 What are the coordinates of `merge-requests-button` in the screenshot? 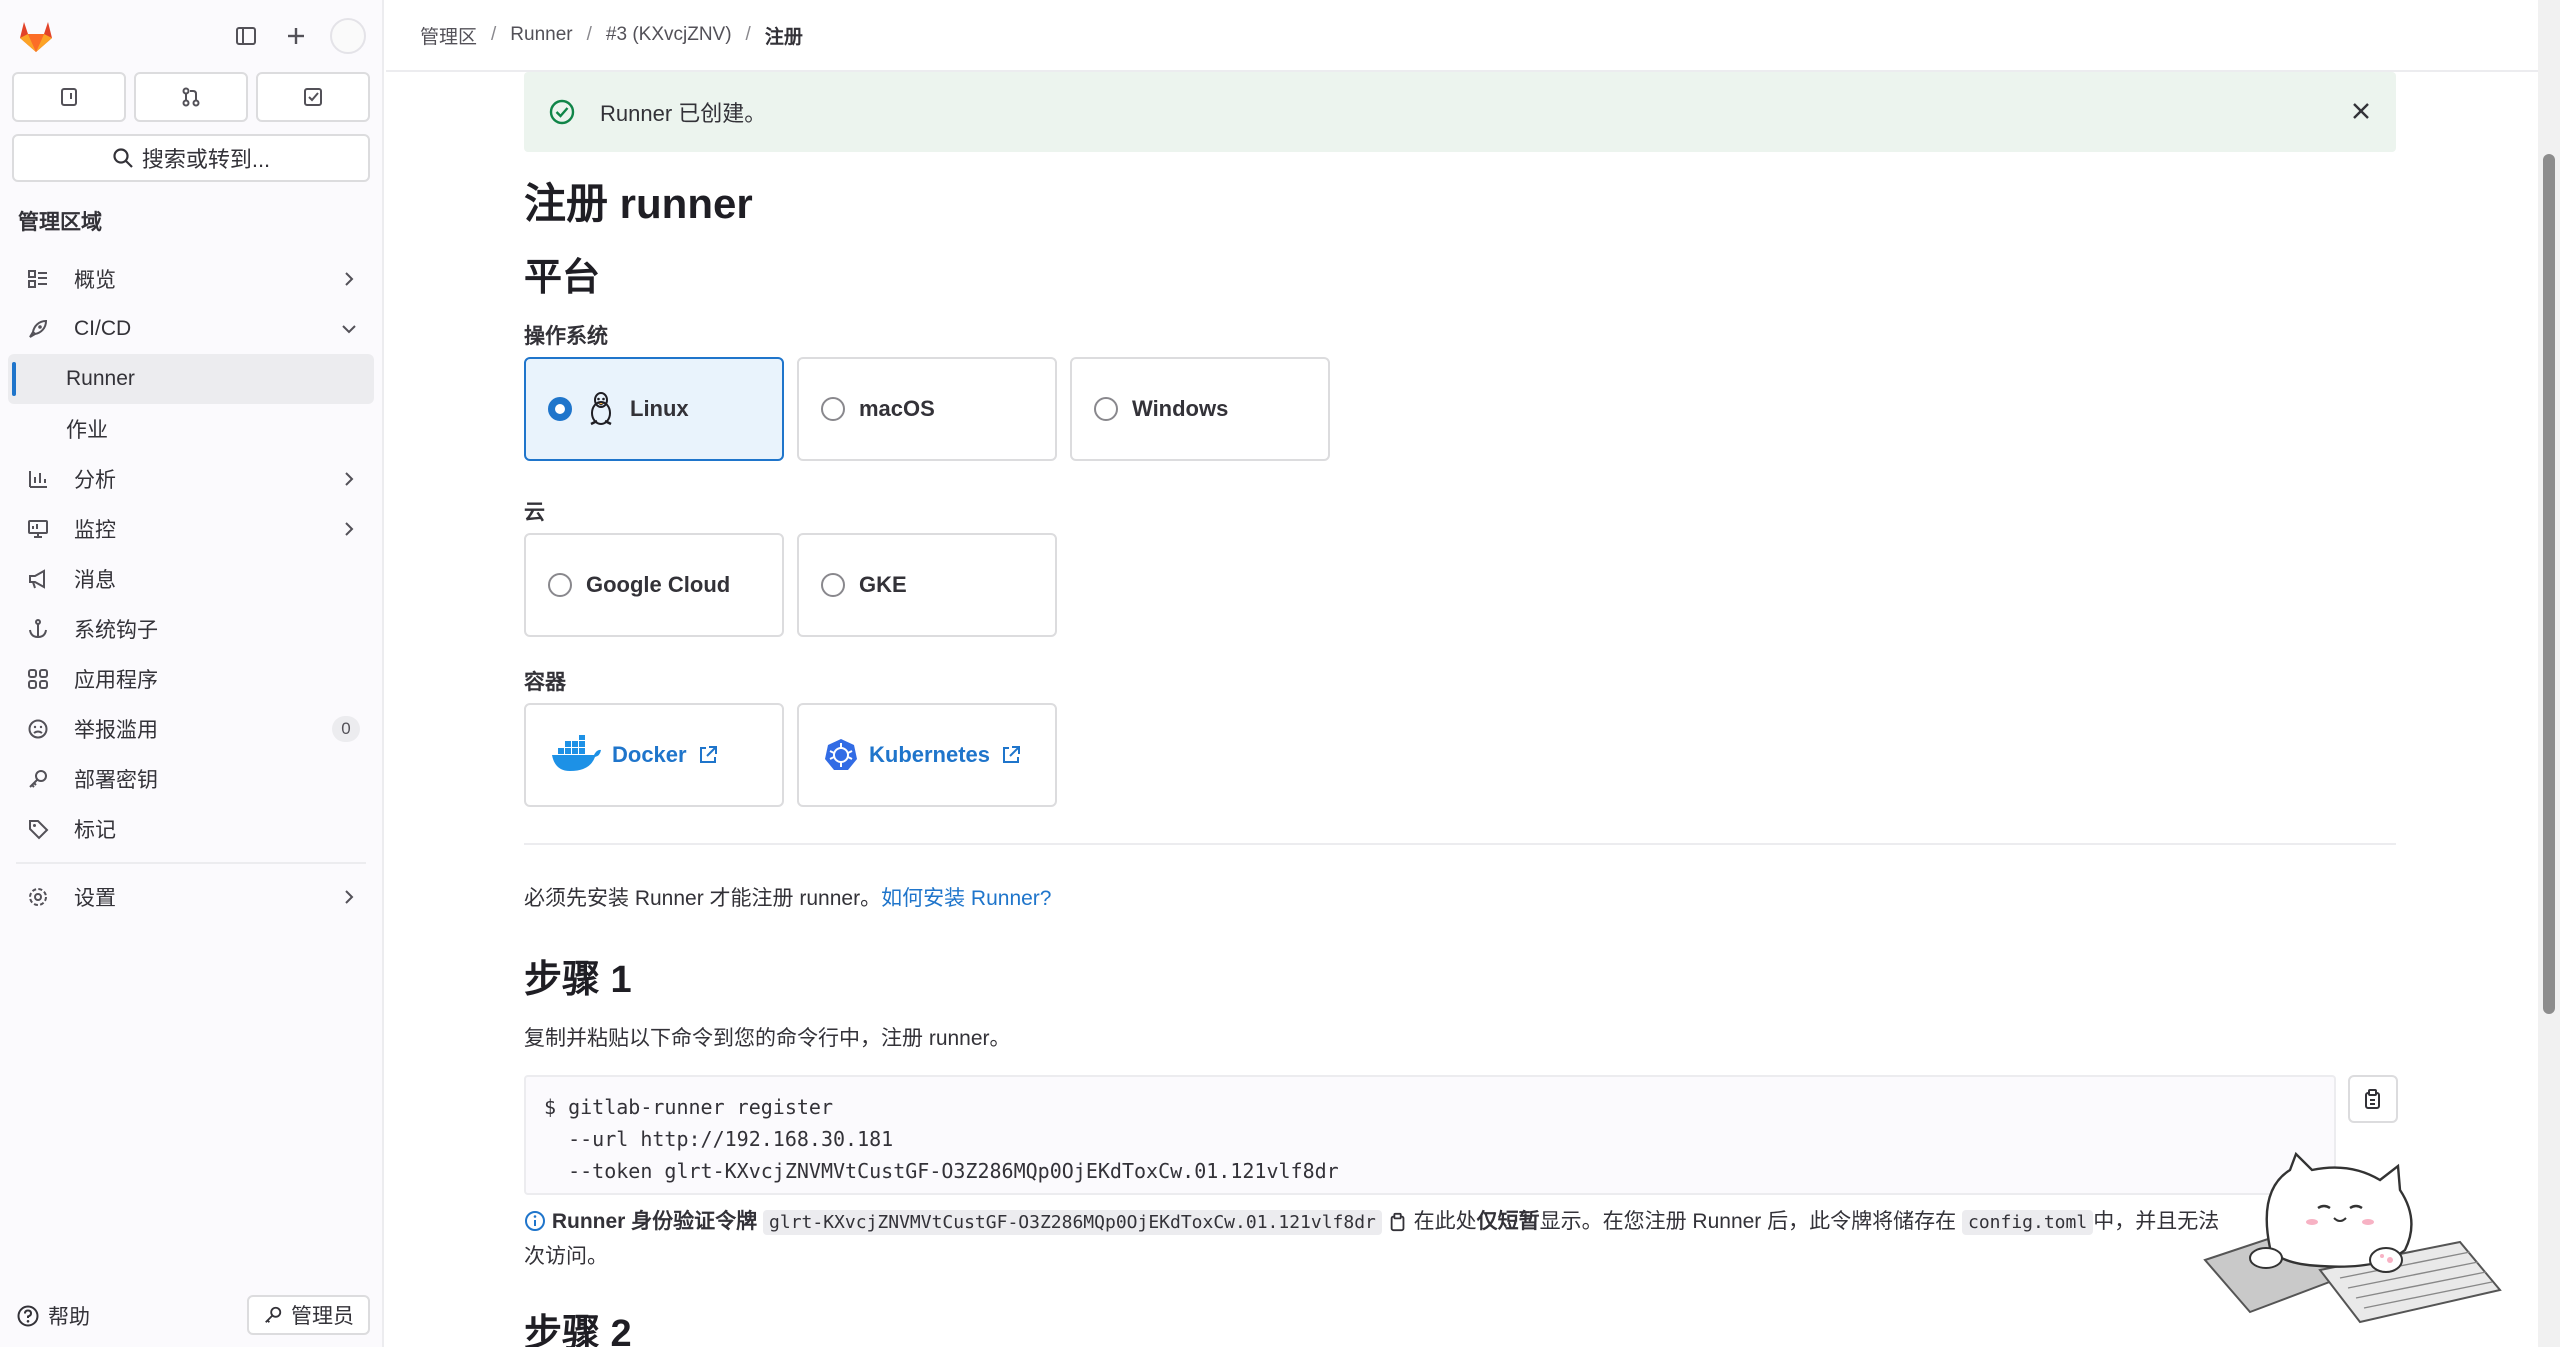 It's located at (191, 97).